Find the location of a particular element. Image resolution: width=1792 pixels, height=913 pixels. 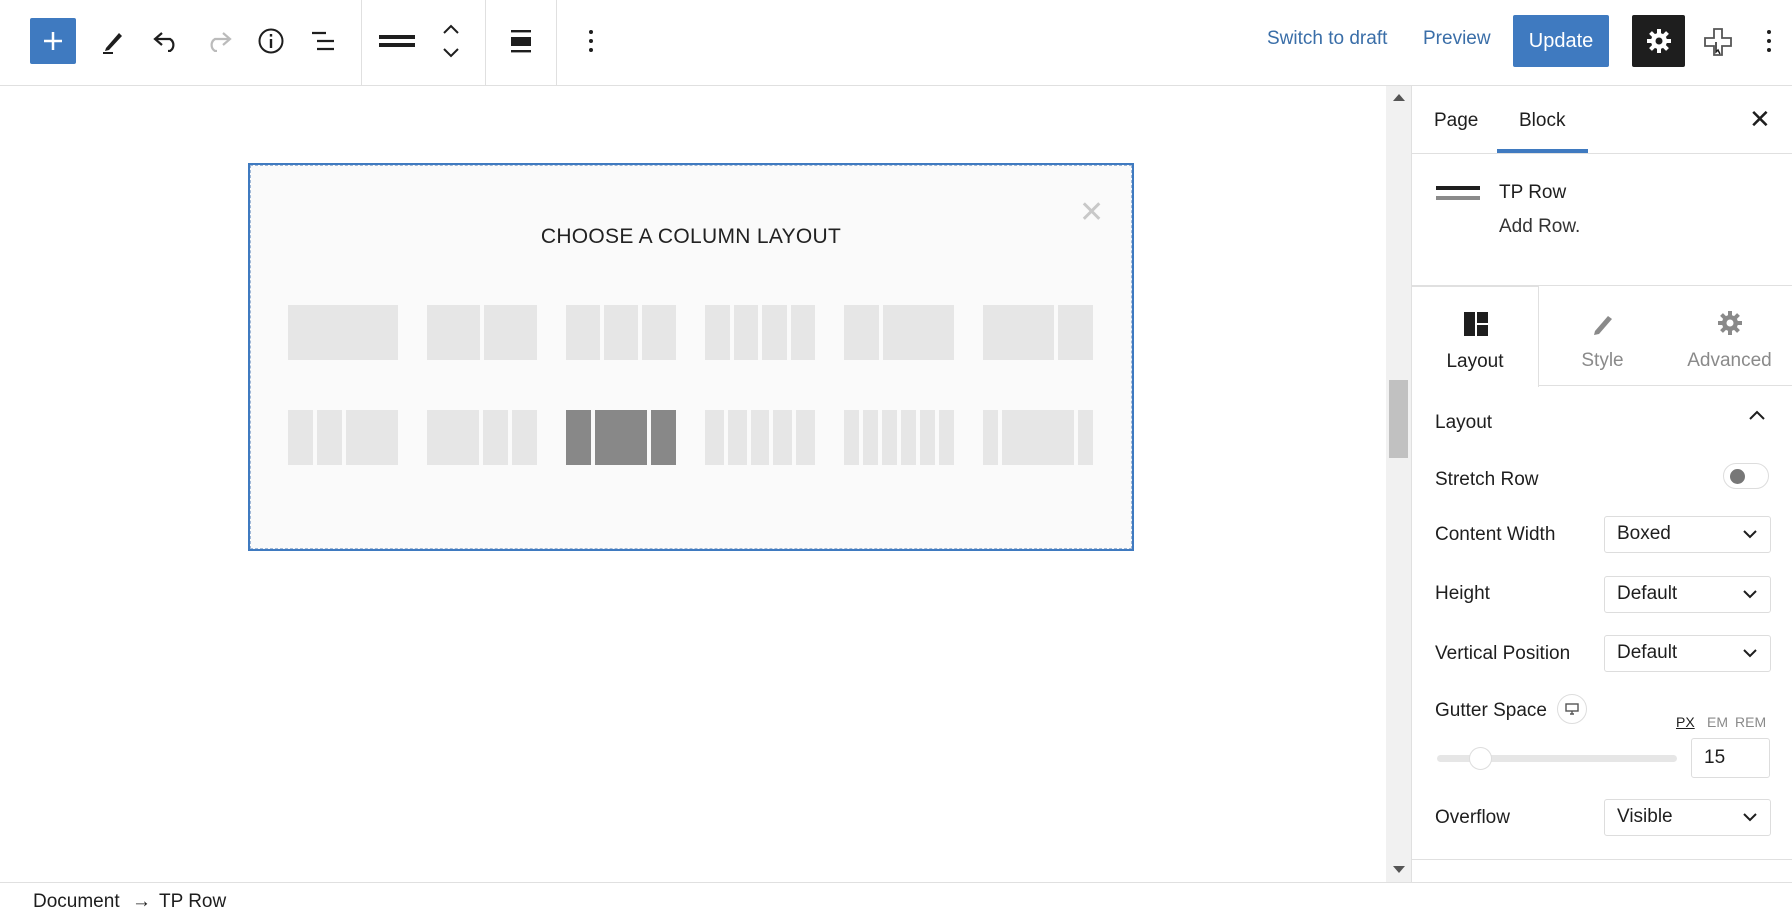

list-view-icon is located at coordinates (323, 41).